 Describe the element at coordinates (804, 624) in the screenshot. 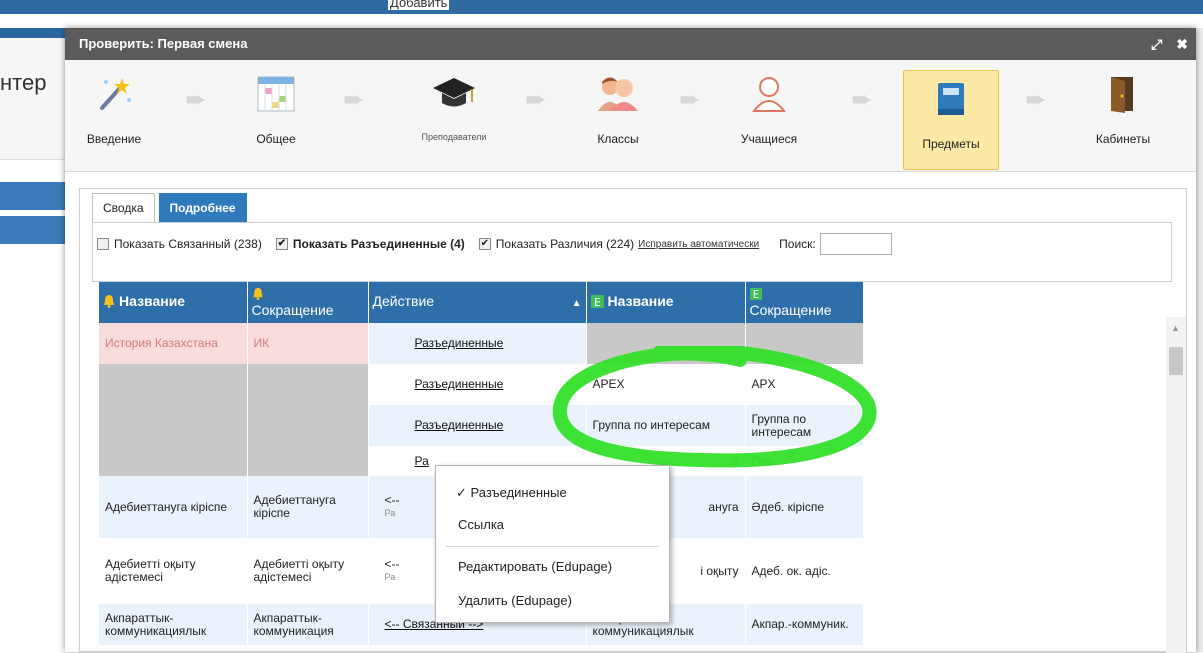

I see `cell-abbr-right: Акпар.-коммуник.` at that location.